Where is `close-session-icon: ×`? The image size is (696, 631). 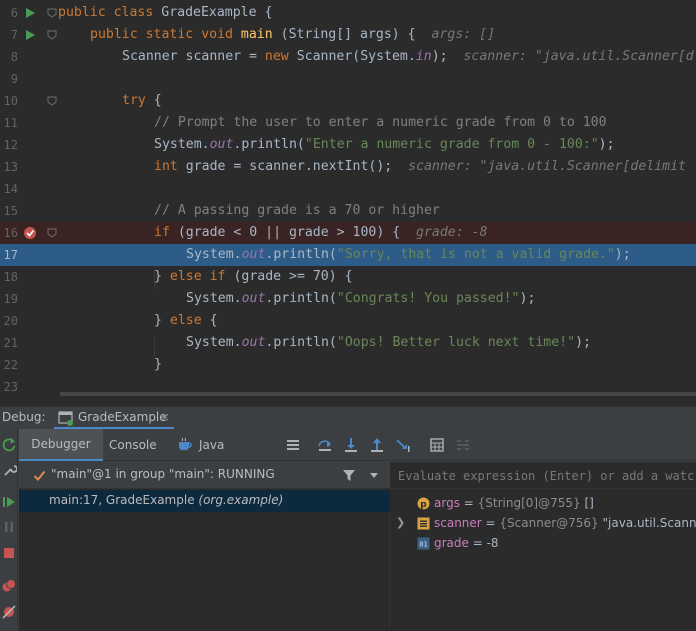 close-session-icon: × is located at coordinates (165, 417).